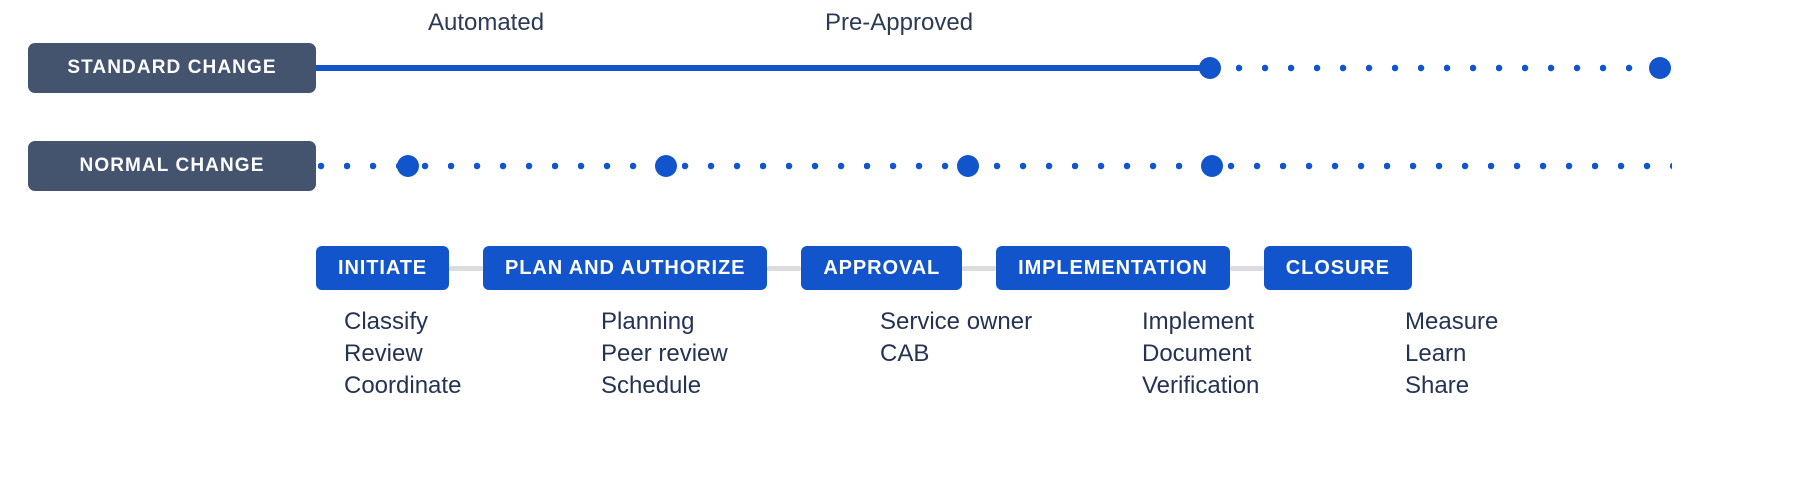 The width and height of the screenshot is (1798, 500). Describe the element at coordinates (763, 68) in the screenshot. I see `standard-change-solid-line` at that location.